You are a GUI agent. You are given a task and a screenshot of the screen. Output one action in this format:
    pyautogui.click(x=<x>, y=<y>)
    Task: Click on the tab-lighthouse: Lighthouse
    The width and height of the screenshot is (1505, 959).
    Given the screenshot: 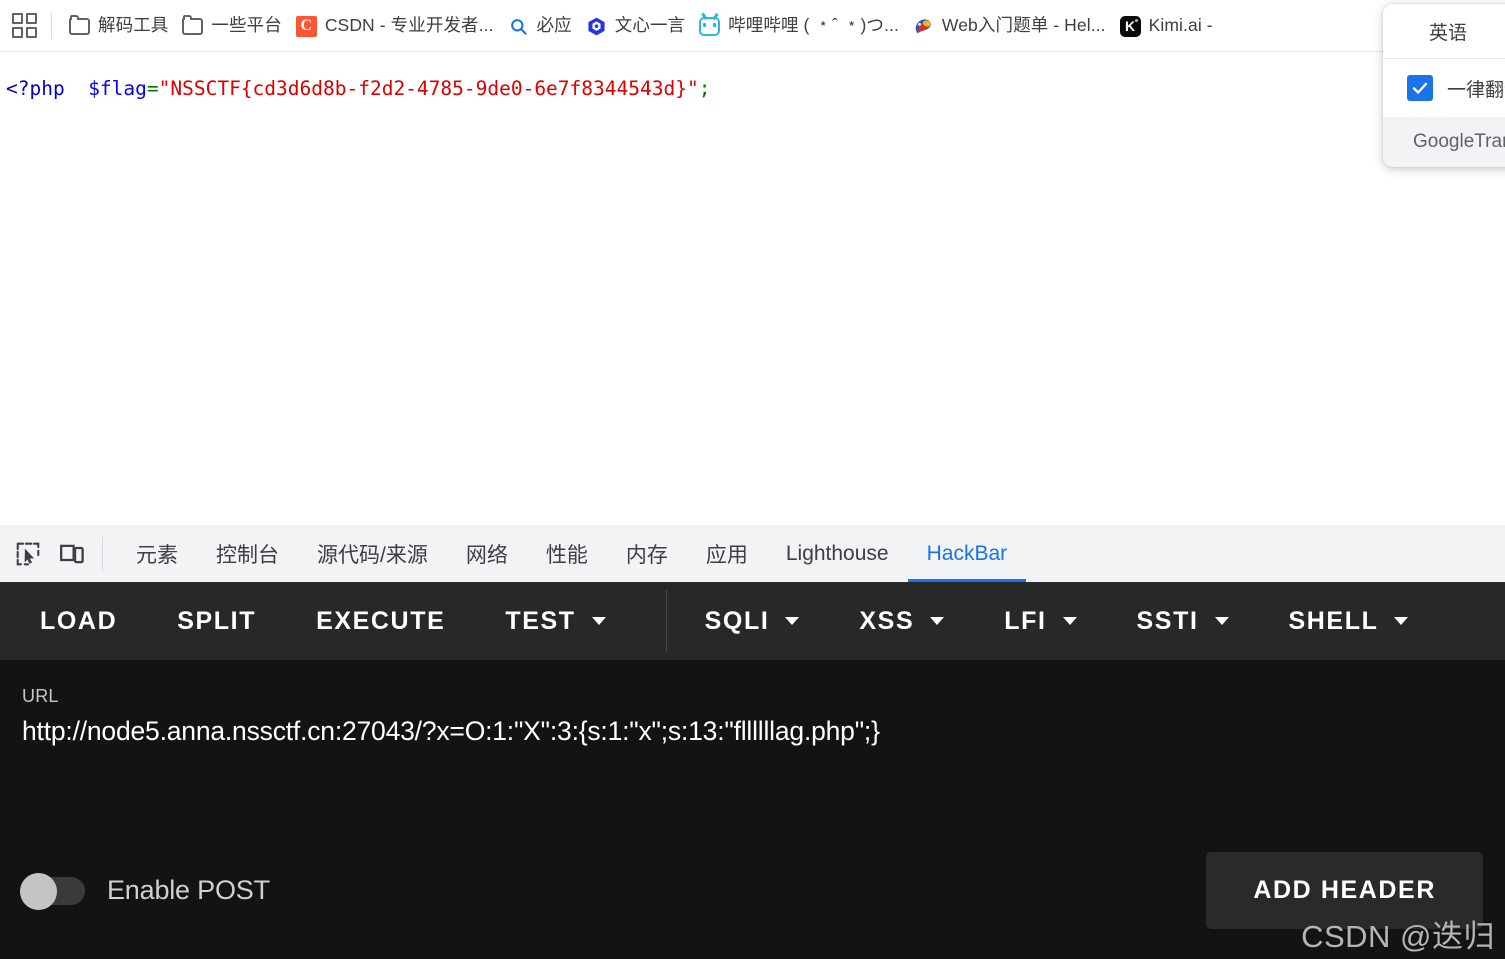 What is the action you would take?
    pyautogui.click(x=837, y=553)
    